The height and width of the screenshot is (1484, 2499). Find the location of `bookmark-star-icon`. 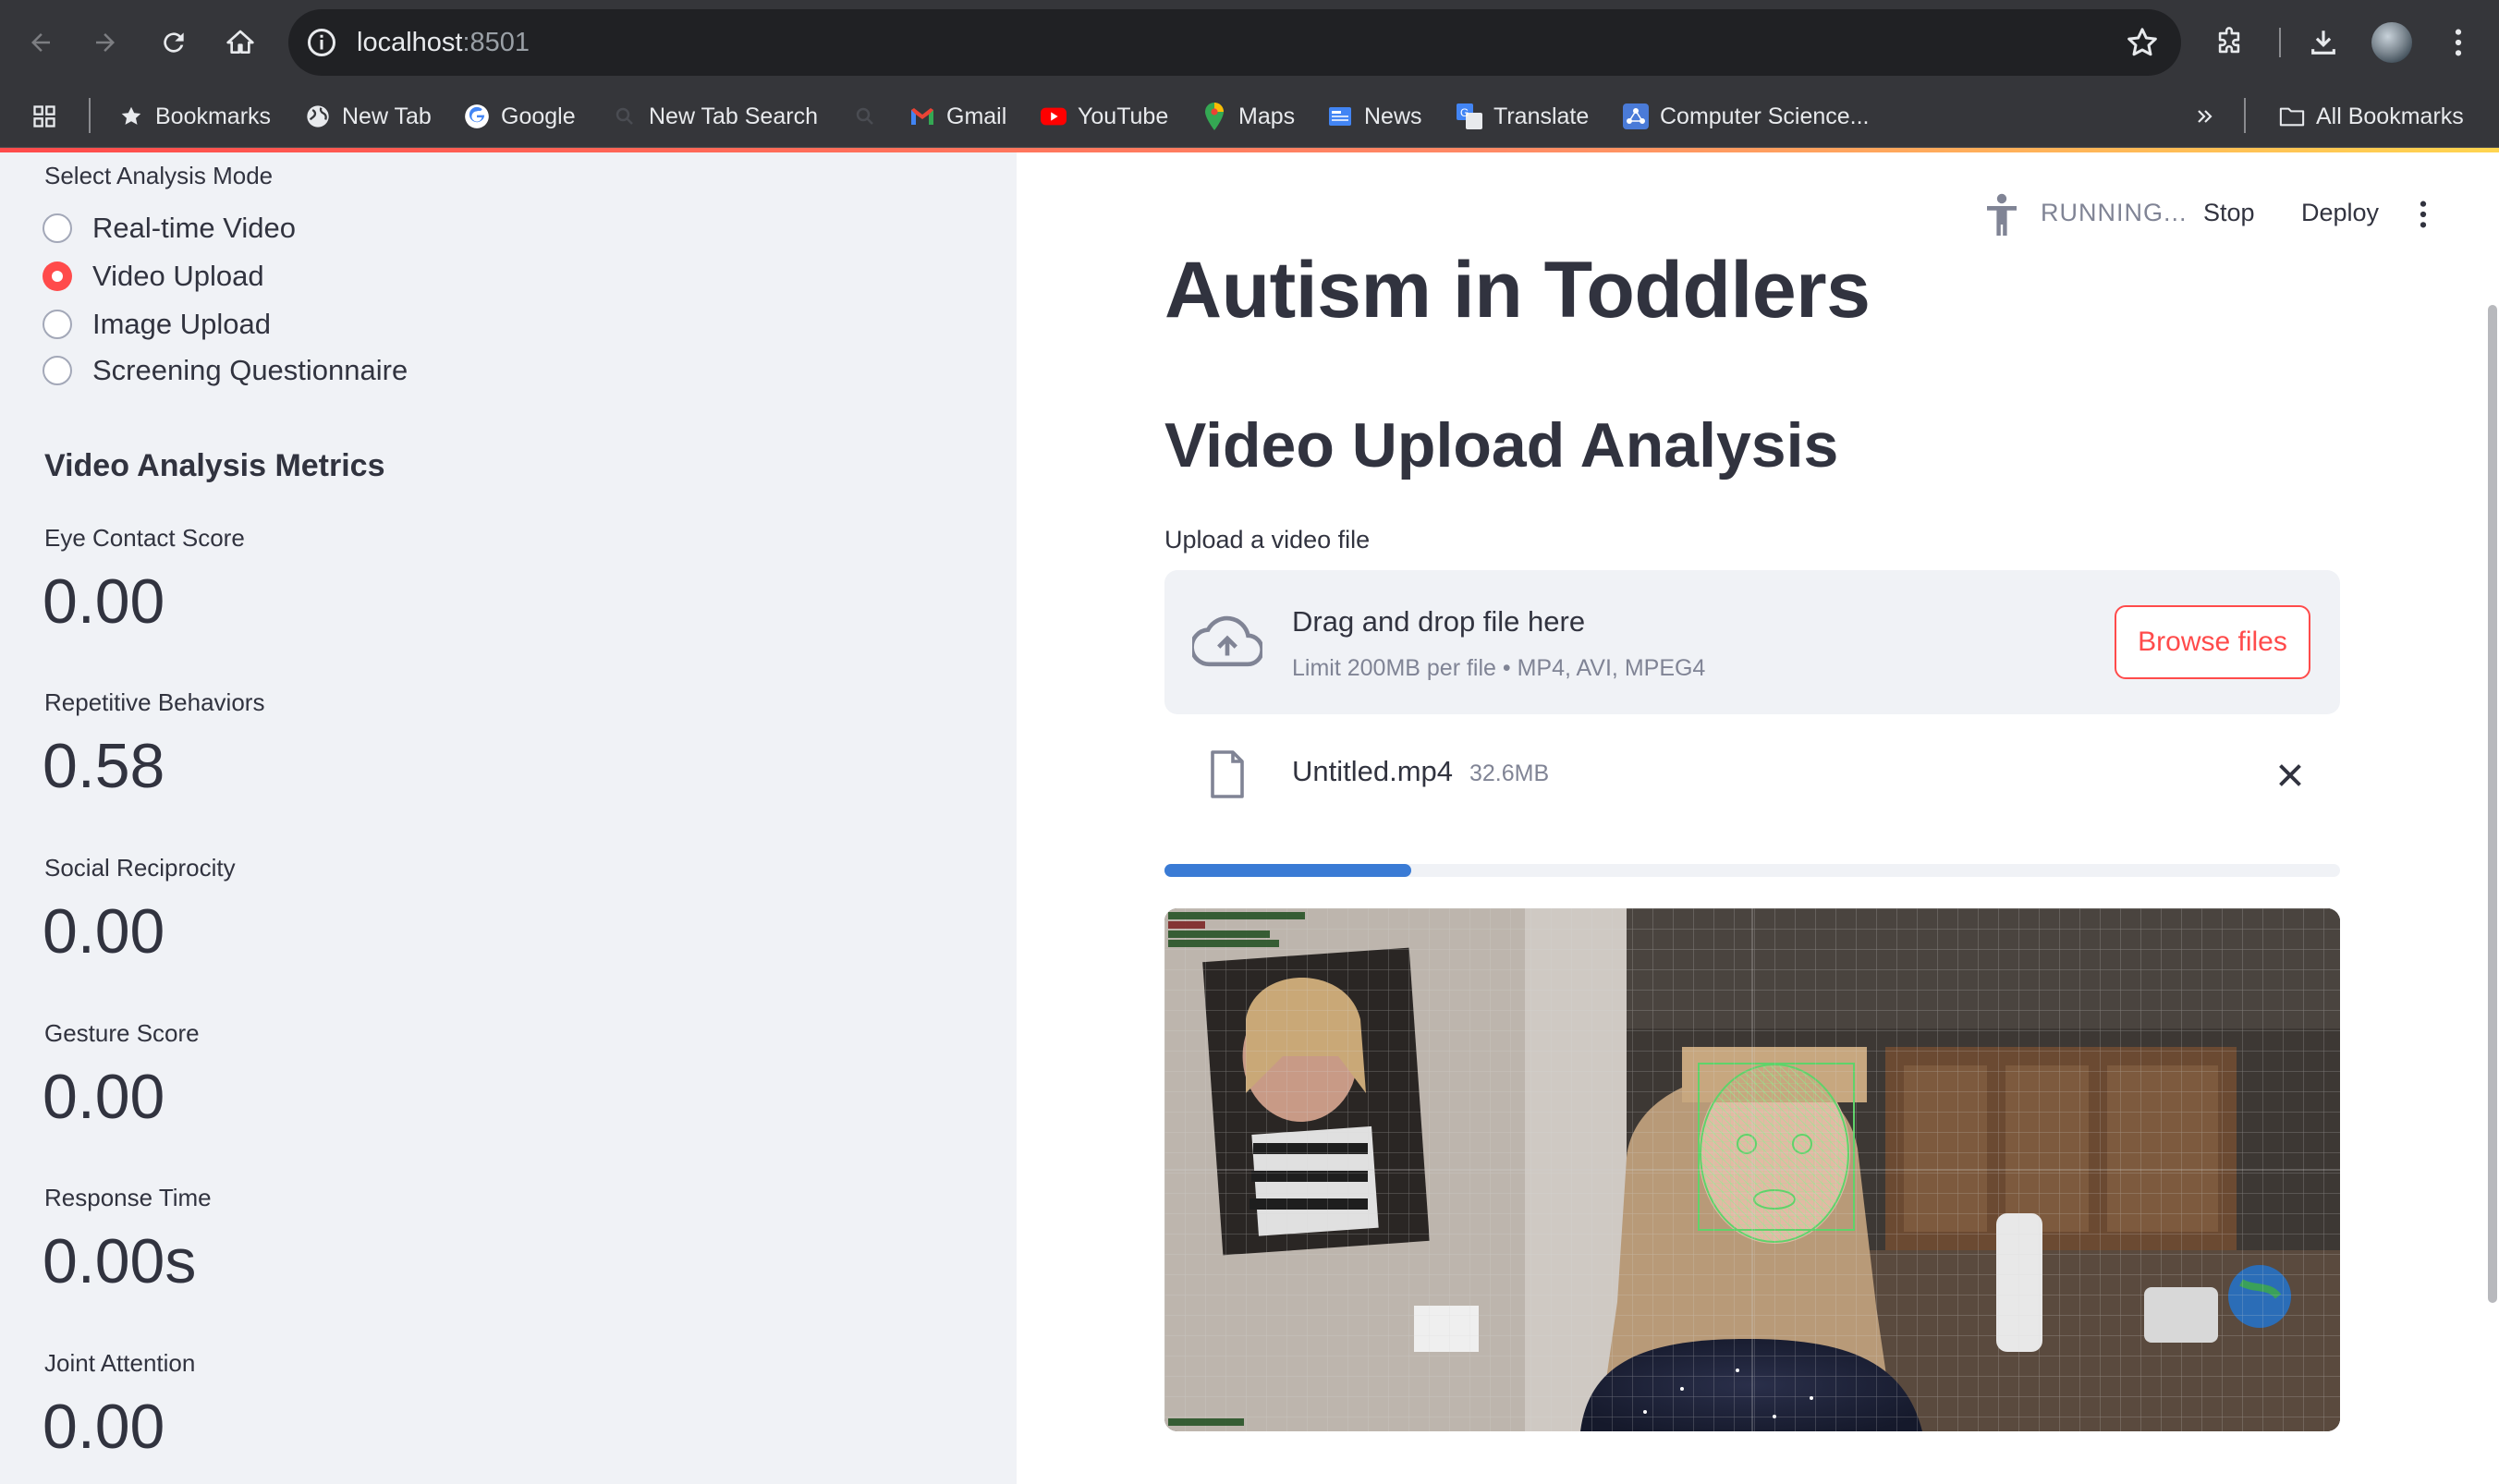

bookmark-star-icon is located at coordinates (2142, 42).